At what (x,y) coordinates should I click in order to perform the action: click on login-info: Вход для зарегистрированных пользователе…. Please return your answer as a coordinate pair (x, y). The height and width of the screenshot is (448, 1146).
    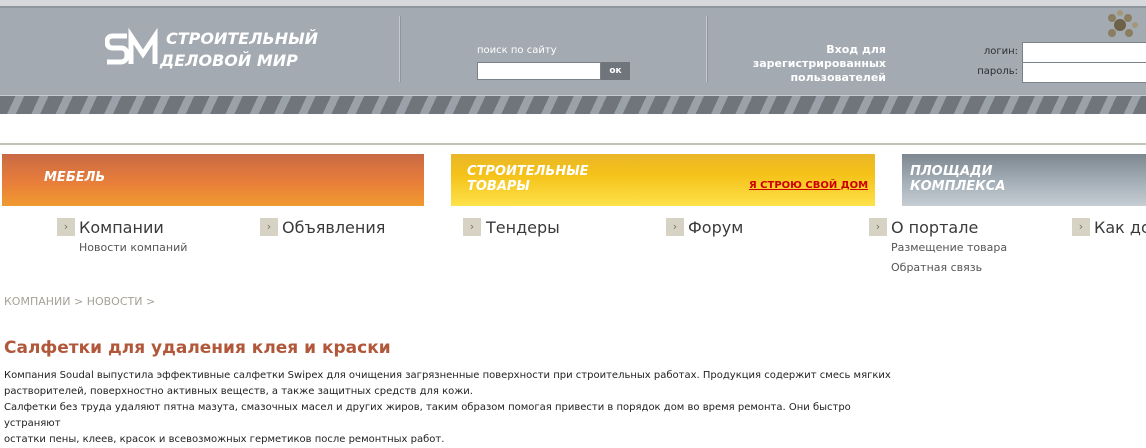
    Looking at the image, I should click on (813, 64).